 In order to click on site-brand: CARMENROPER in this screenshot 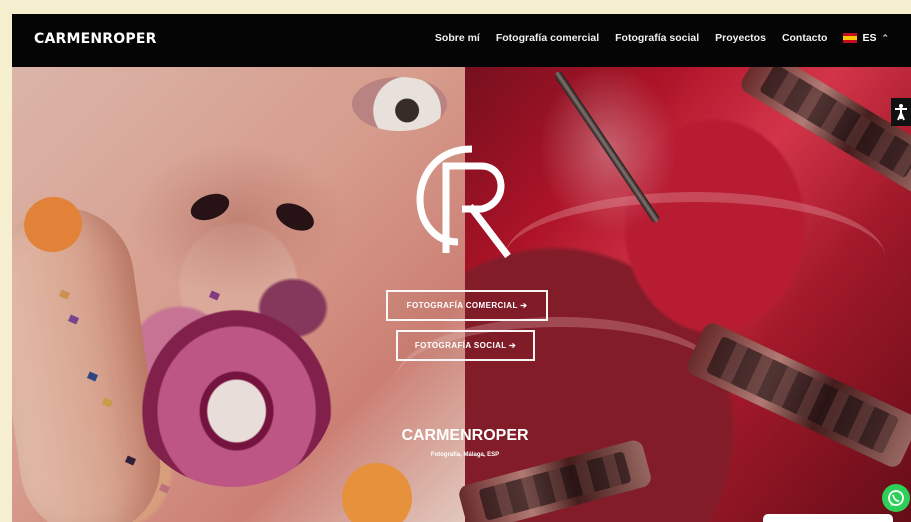, I will do `click(95, 39)`.